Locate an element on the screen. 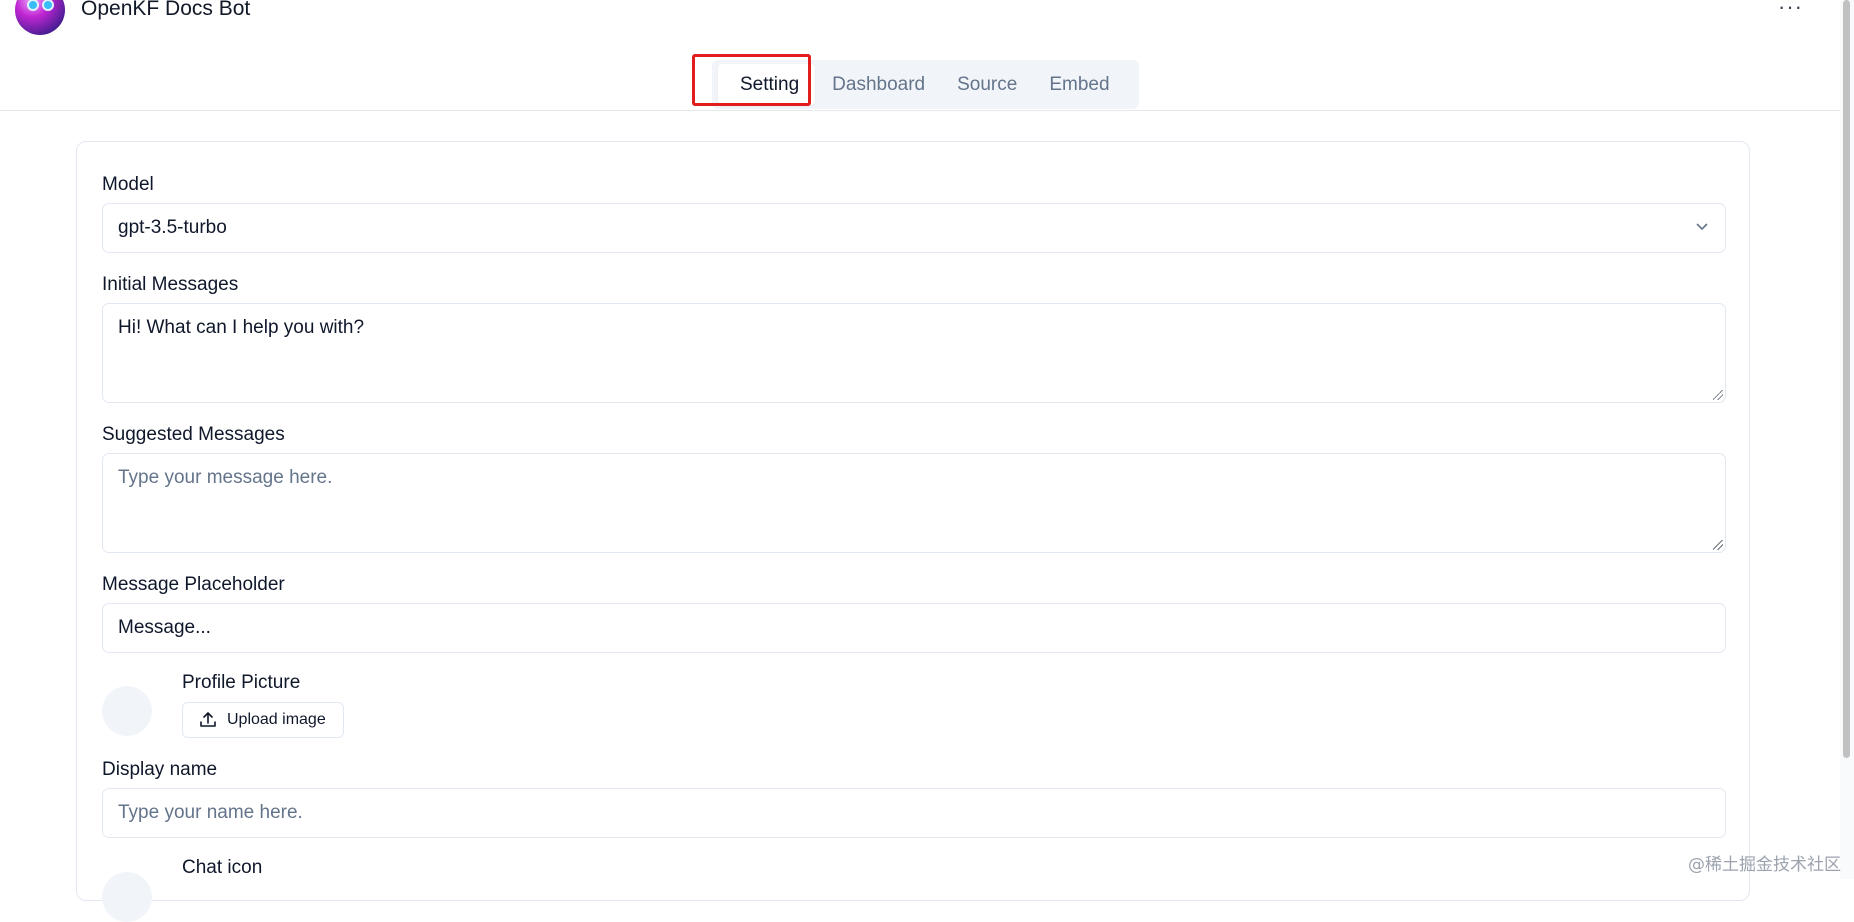  bot-avatar is located at coordinates (40, 17).